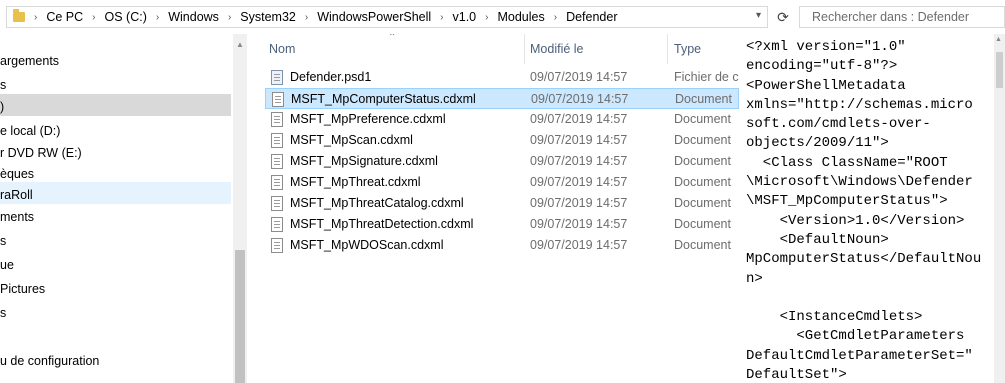  What do you see at coordinates (374, 17) in the screenshot?
I see `breadcrumb-windowspowershell: WindowsPowerShell` at bounding box center [374, 17].